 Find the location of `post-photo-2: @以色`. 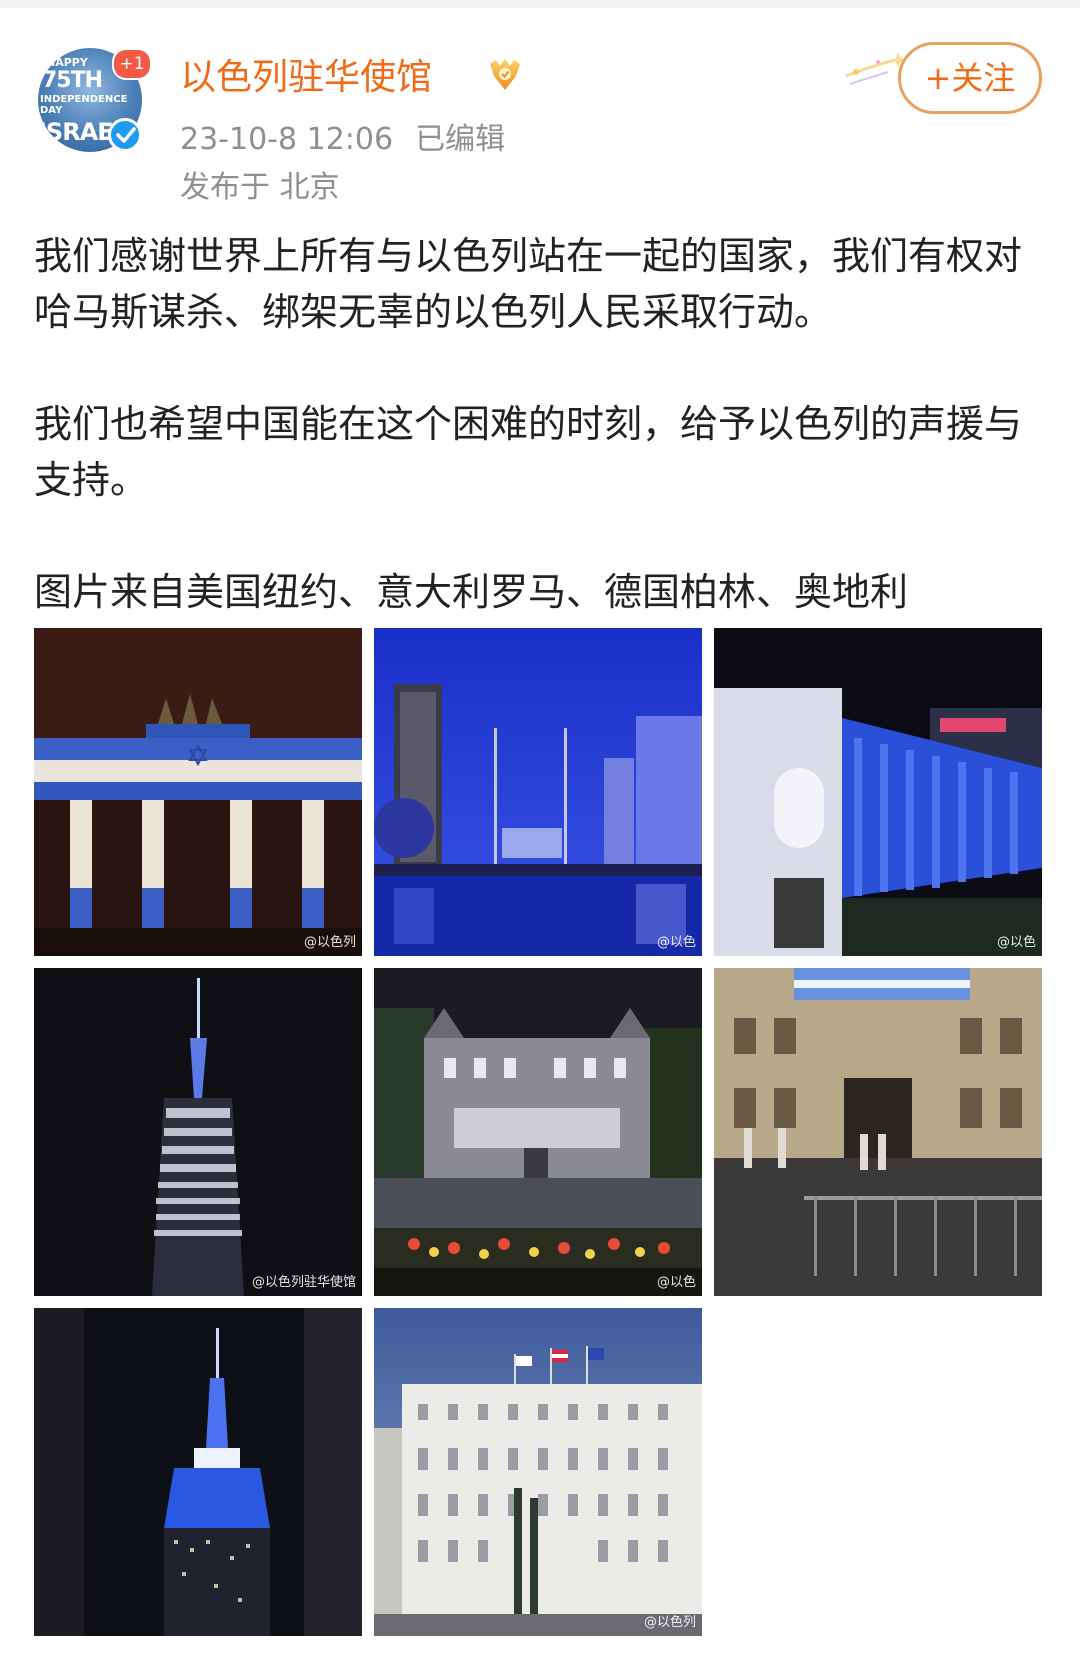

post-photo-2: @以色 is located at coordinates (538, 792).